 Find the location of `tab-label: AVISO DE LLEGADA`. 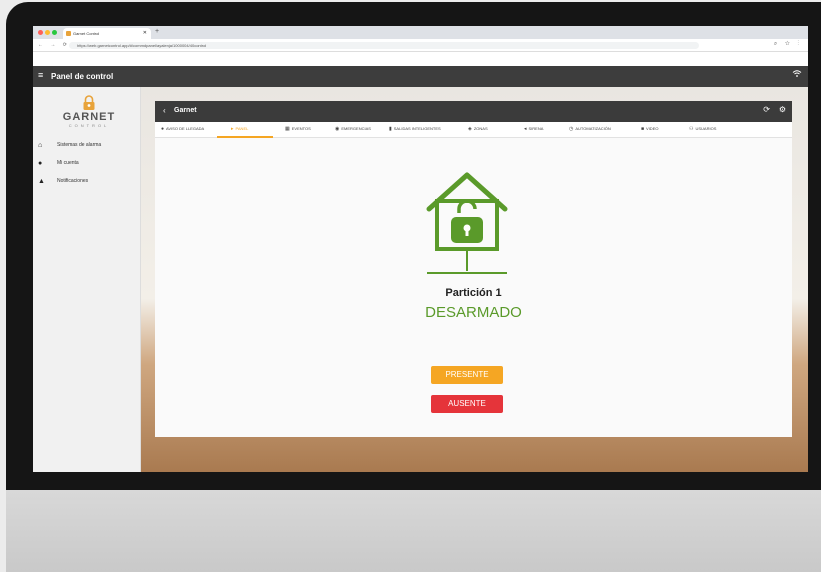

tab-label: AVISO DE LLEGADA is located at coordinates (185, 128).